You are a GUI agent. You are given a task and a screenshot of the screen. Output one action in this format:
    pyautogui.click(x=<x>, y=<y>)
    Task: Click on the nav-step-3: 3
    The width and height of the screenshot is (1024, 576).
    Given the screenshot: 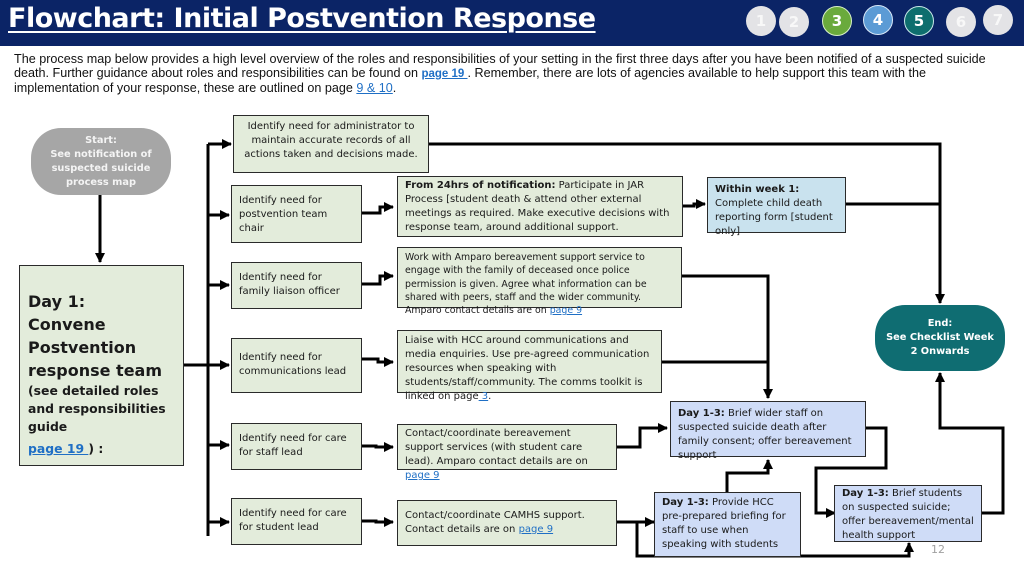 What is the action you would take?
    pyautogui.click(x=837, y=21)
    